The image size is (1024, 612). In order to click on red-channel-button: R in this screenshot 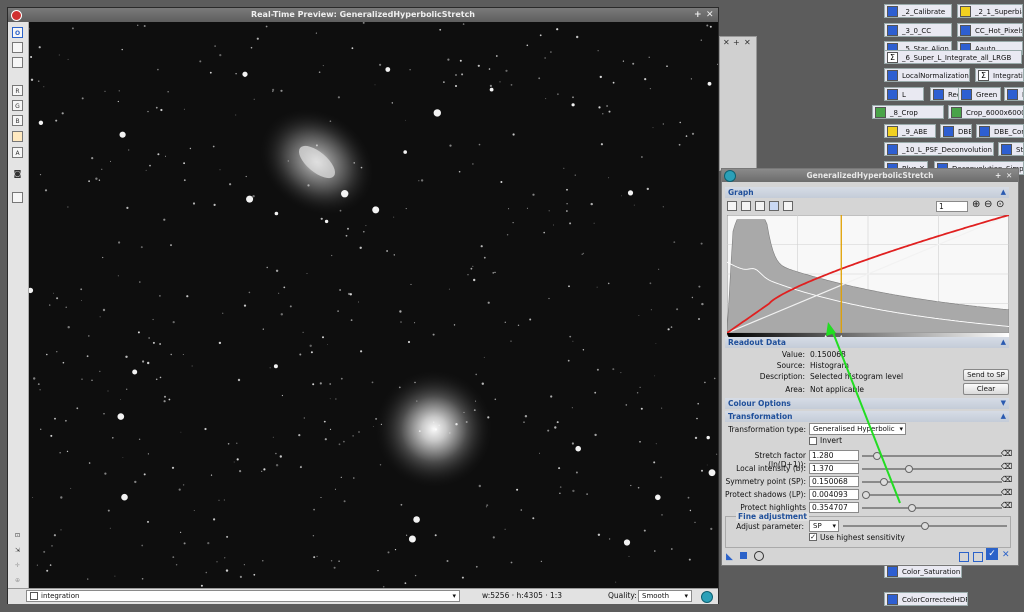, I will do `click(17, 90)`.